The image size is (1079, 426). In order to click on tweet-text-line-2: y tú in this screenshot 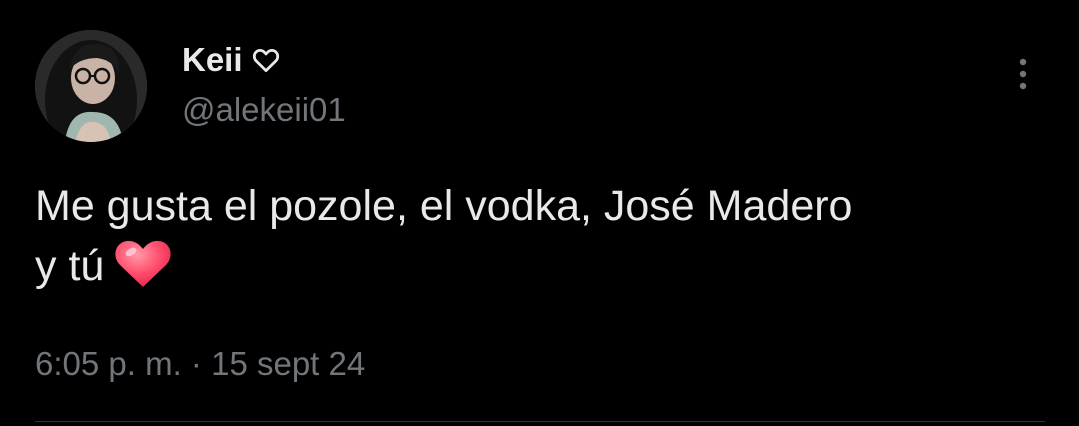, I will do `click(540, 266)`.